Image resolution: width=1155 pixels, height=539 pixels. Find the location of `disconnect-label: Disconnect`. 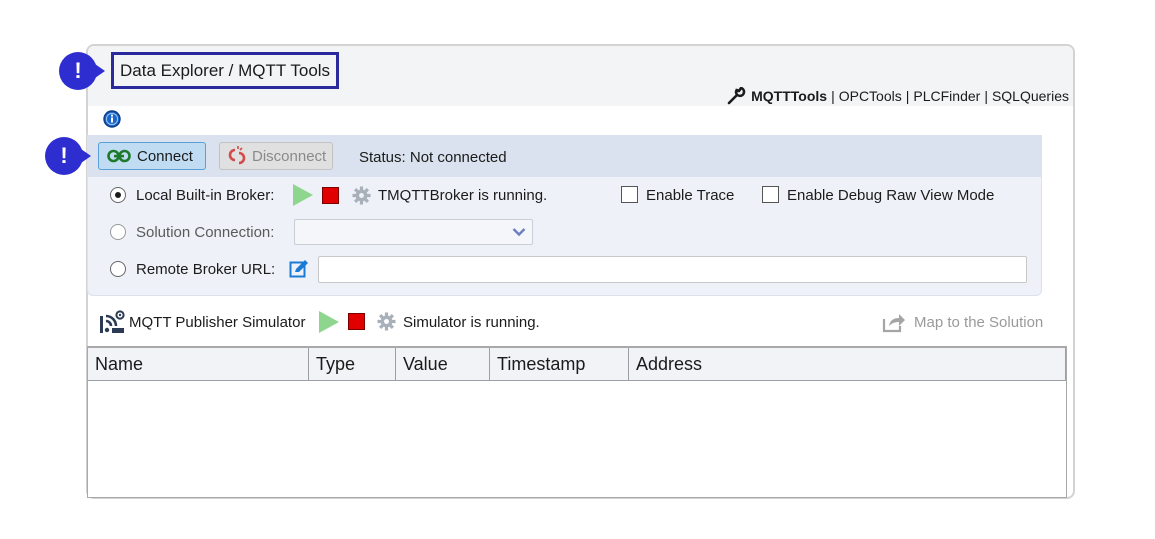

disconnect-label: Disconnect is located at coordinates (289, 156).